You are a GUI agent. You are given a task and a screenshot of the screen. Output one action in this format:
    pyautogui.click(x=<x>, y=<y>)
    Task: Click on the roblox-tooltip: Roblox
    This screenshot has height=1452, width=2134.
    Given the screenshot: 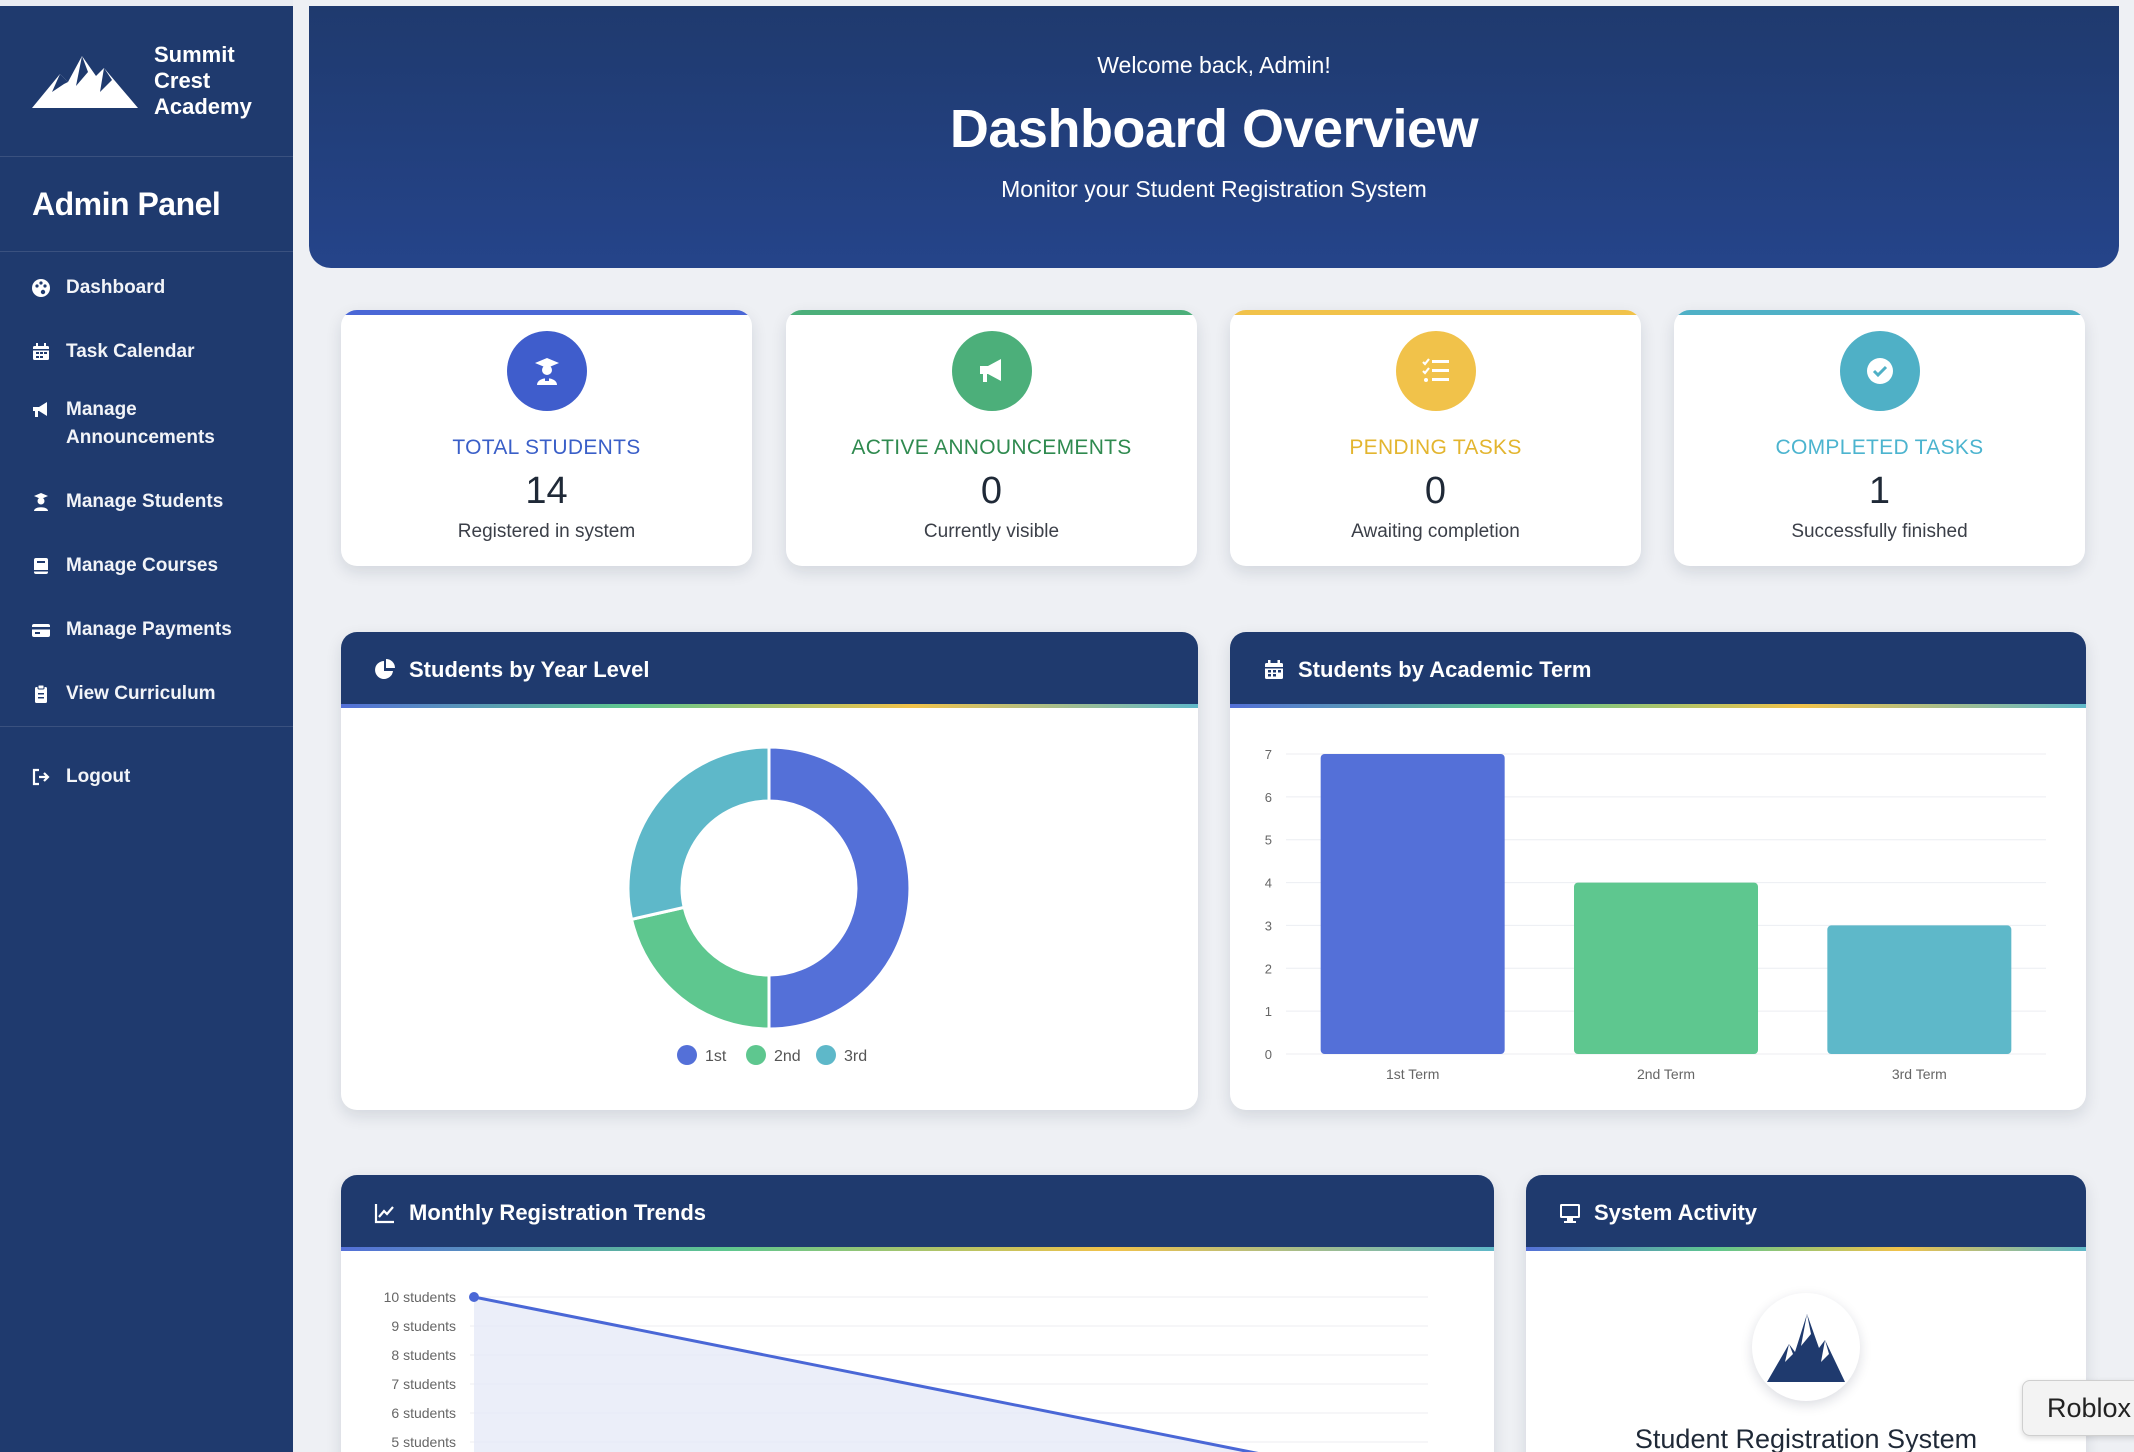 What is the action you would take?
    pyautogui.click(x=2078, y=1408)
    